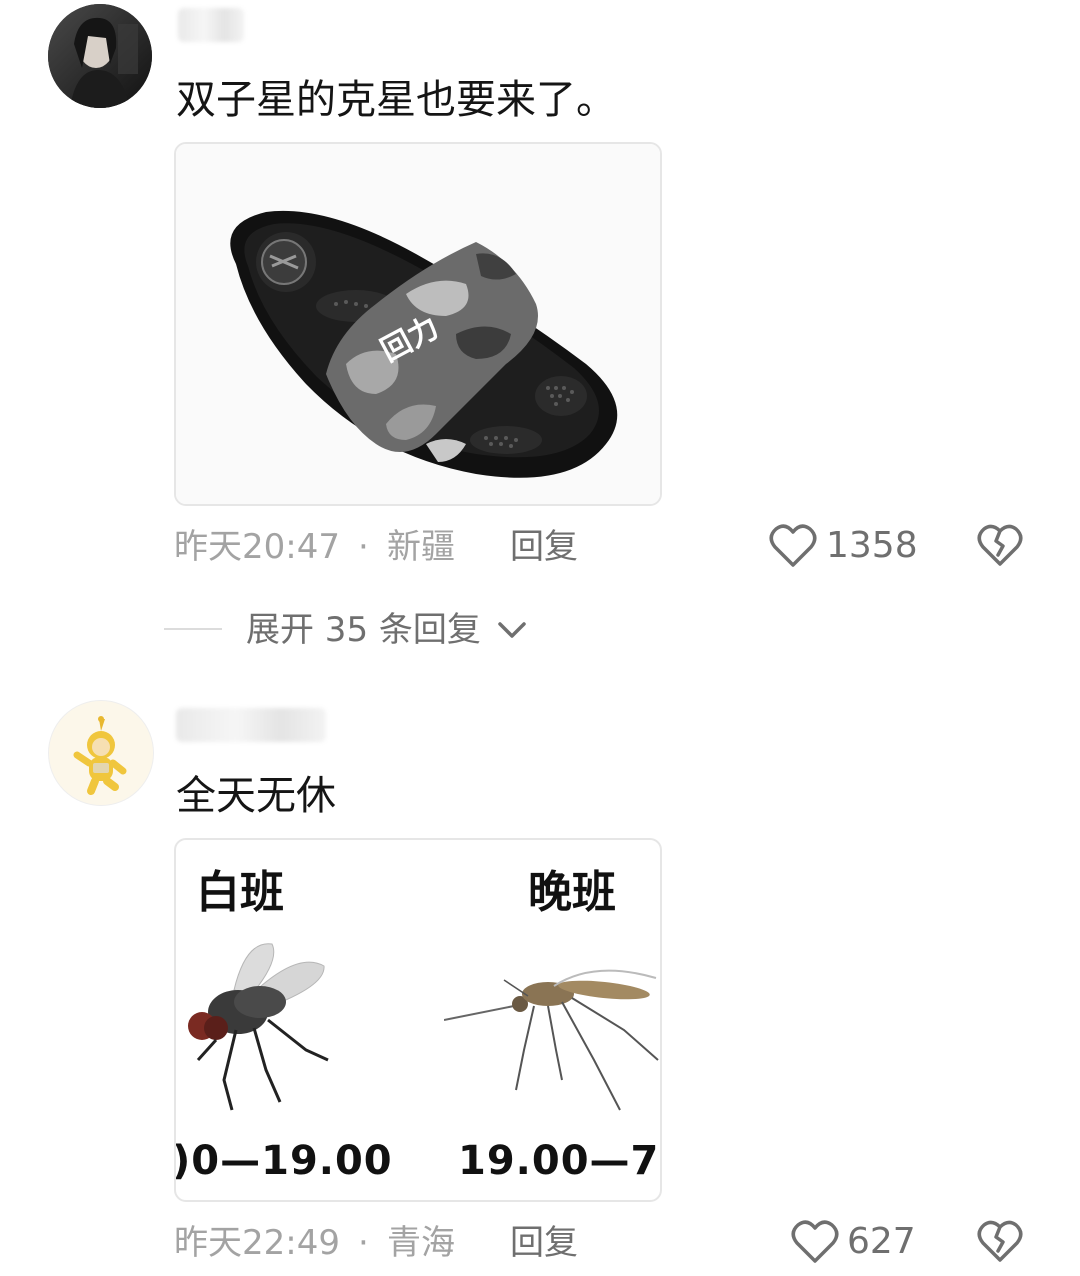 The width and height of the screenshot is (1080, 1276). What do you see at coordinates (283, 1161) in the screenshot?
I see `day-shift-time: )0—19.00` at bounding box center [283, 1161].